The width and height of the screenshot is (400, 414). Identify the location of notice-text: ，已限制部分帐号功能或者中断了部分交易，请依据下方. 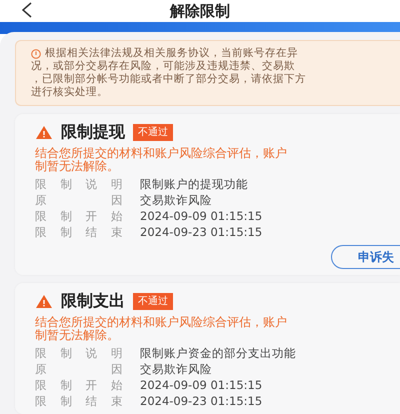
(168, 79).